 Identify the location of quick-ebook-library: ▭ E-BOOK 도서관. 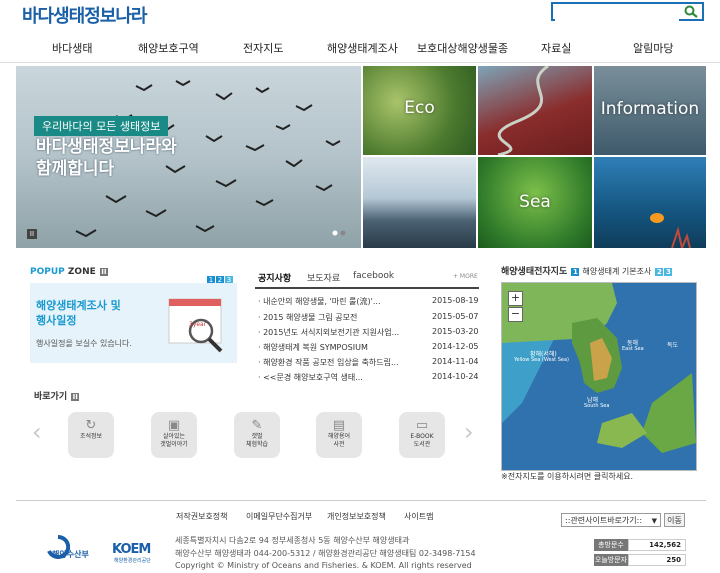
(422, 435).